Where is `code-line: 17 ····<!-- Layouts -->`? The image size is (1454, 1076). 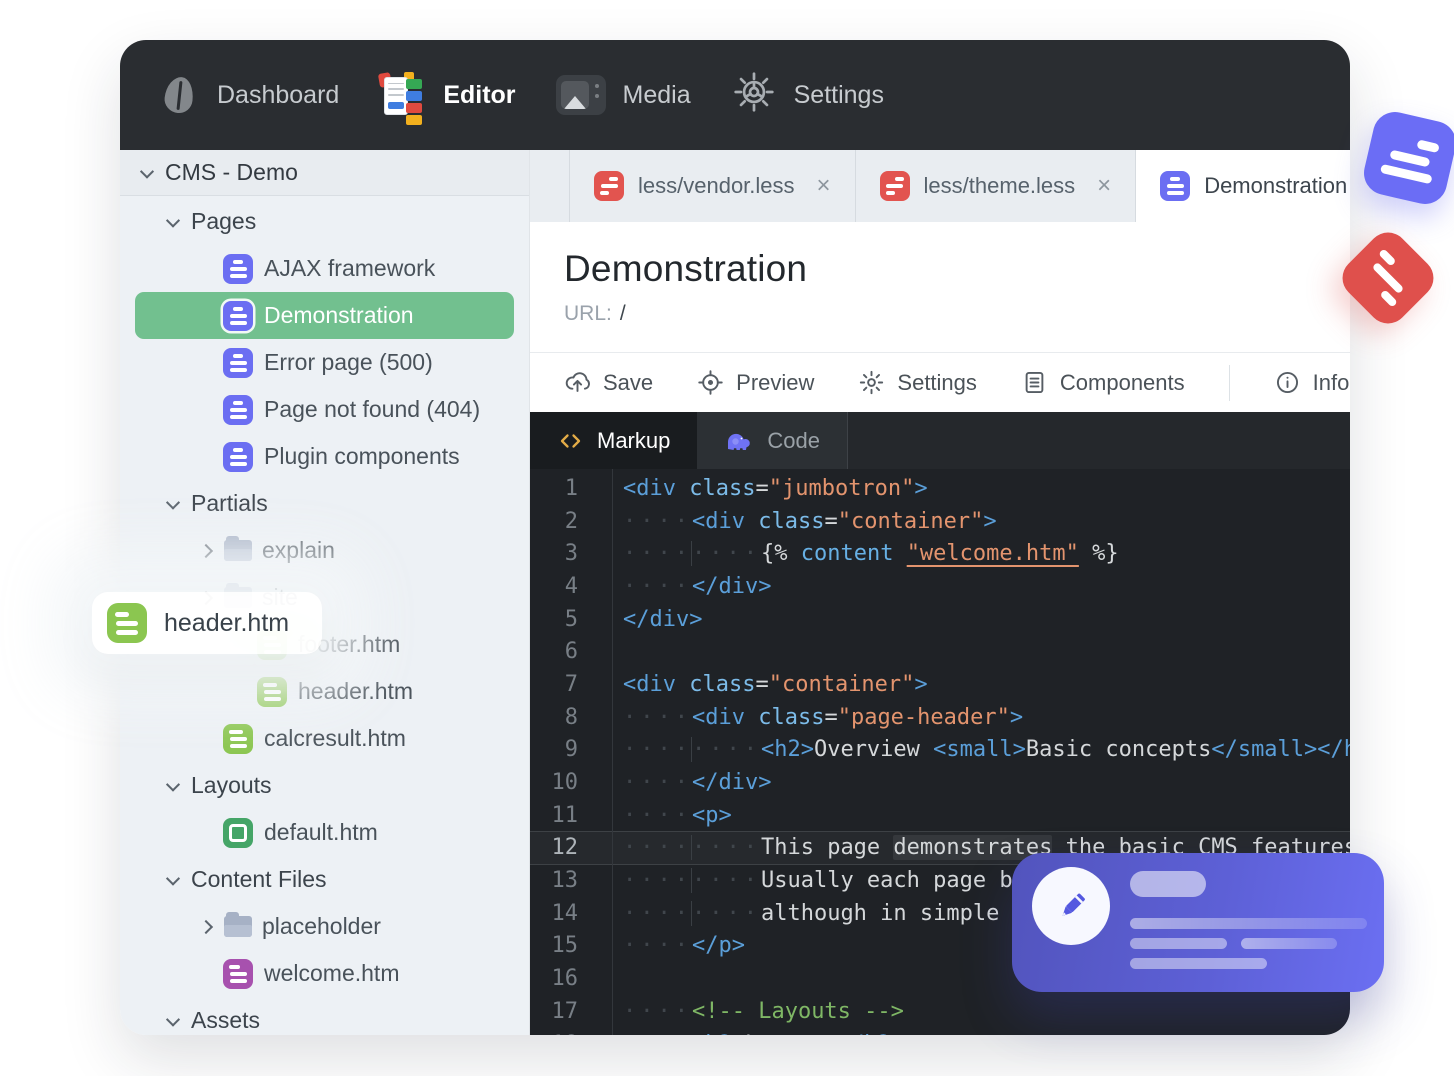
code-line: 17 ····<!-- Layouts --> is located at coordinates (940, 1011).